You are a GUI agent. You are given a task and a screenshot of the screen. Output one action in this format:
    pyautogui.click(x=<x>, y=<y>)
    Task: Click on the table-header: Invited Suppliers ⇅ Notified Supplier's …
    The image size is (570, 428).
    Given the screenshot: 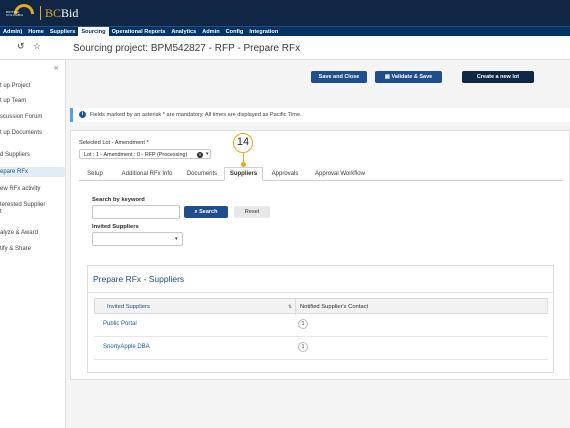 What is the action you would take?
    pyautogui.click(x=321, y=306)
    